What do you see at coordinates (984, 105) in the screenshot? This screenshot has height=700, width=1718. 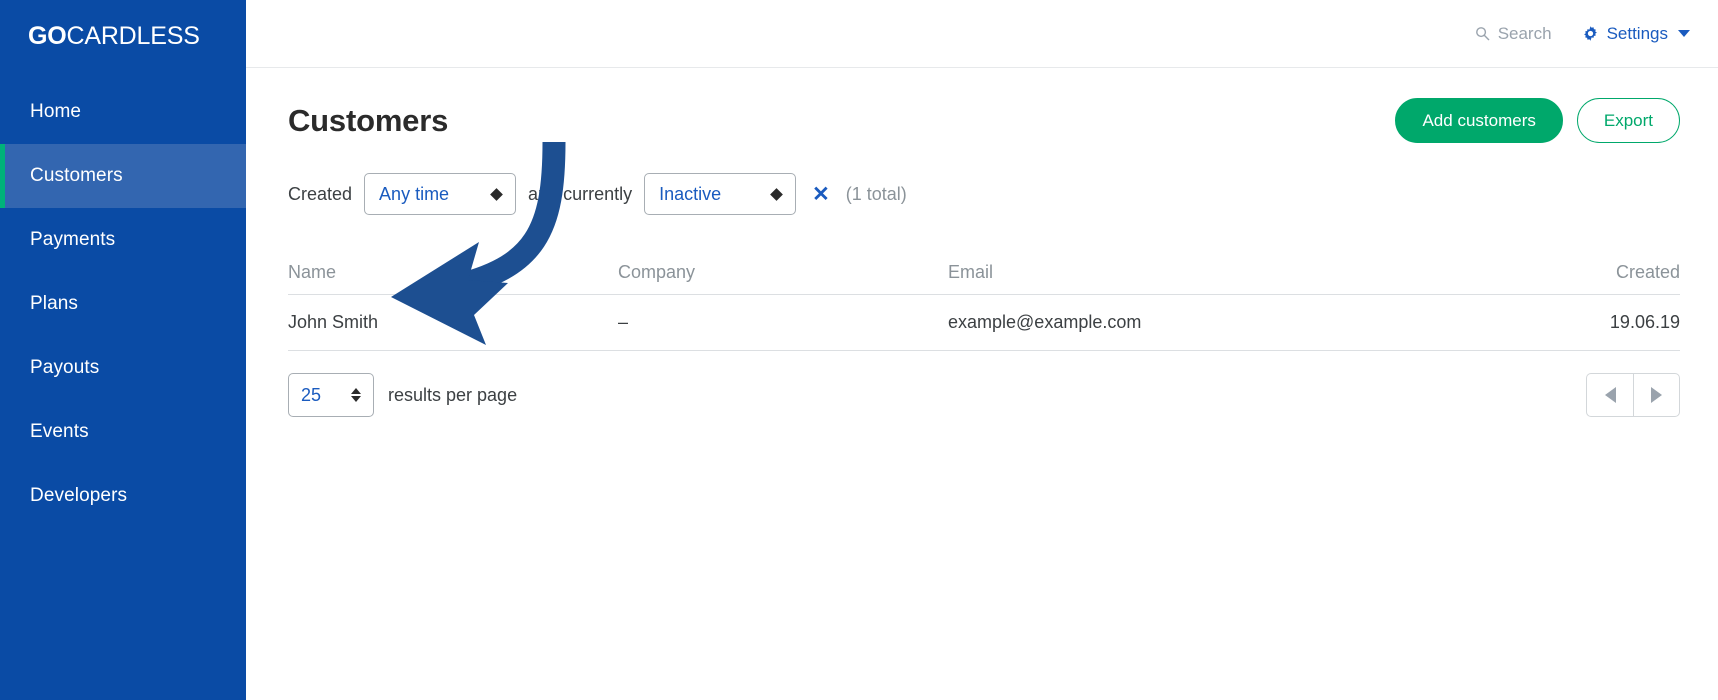 I see `page-header: Customers Add customers Export` at bounding box center [984, 105].